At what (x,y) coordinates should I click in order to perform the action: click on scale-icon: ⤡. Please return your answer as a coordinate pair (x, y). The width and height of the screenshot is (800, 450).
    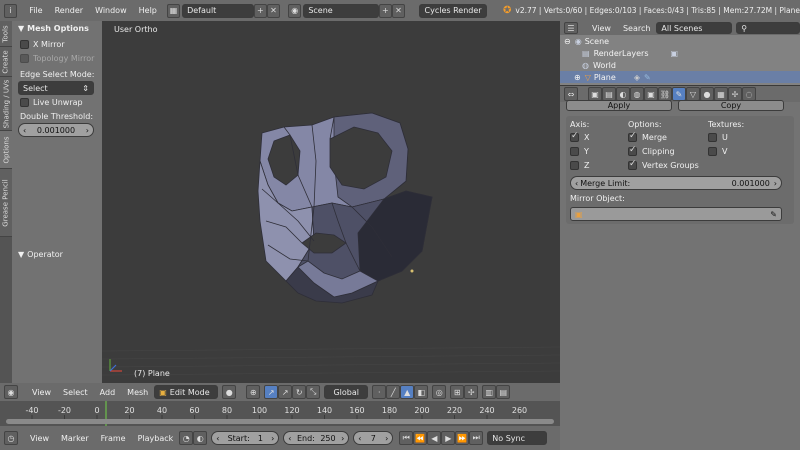
    Looking at the image, I should click on (313, 392).